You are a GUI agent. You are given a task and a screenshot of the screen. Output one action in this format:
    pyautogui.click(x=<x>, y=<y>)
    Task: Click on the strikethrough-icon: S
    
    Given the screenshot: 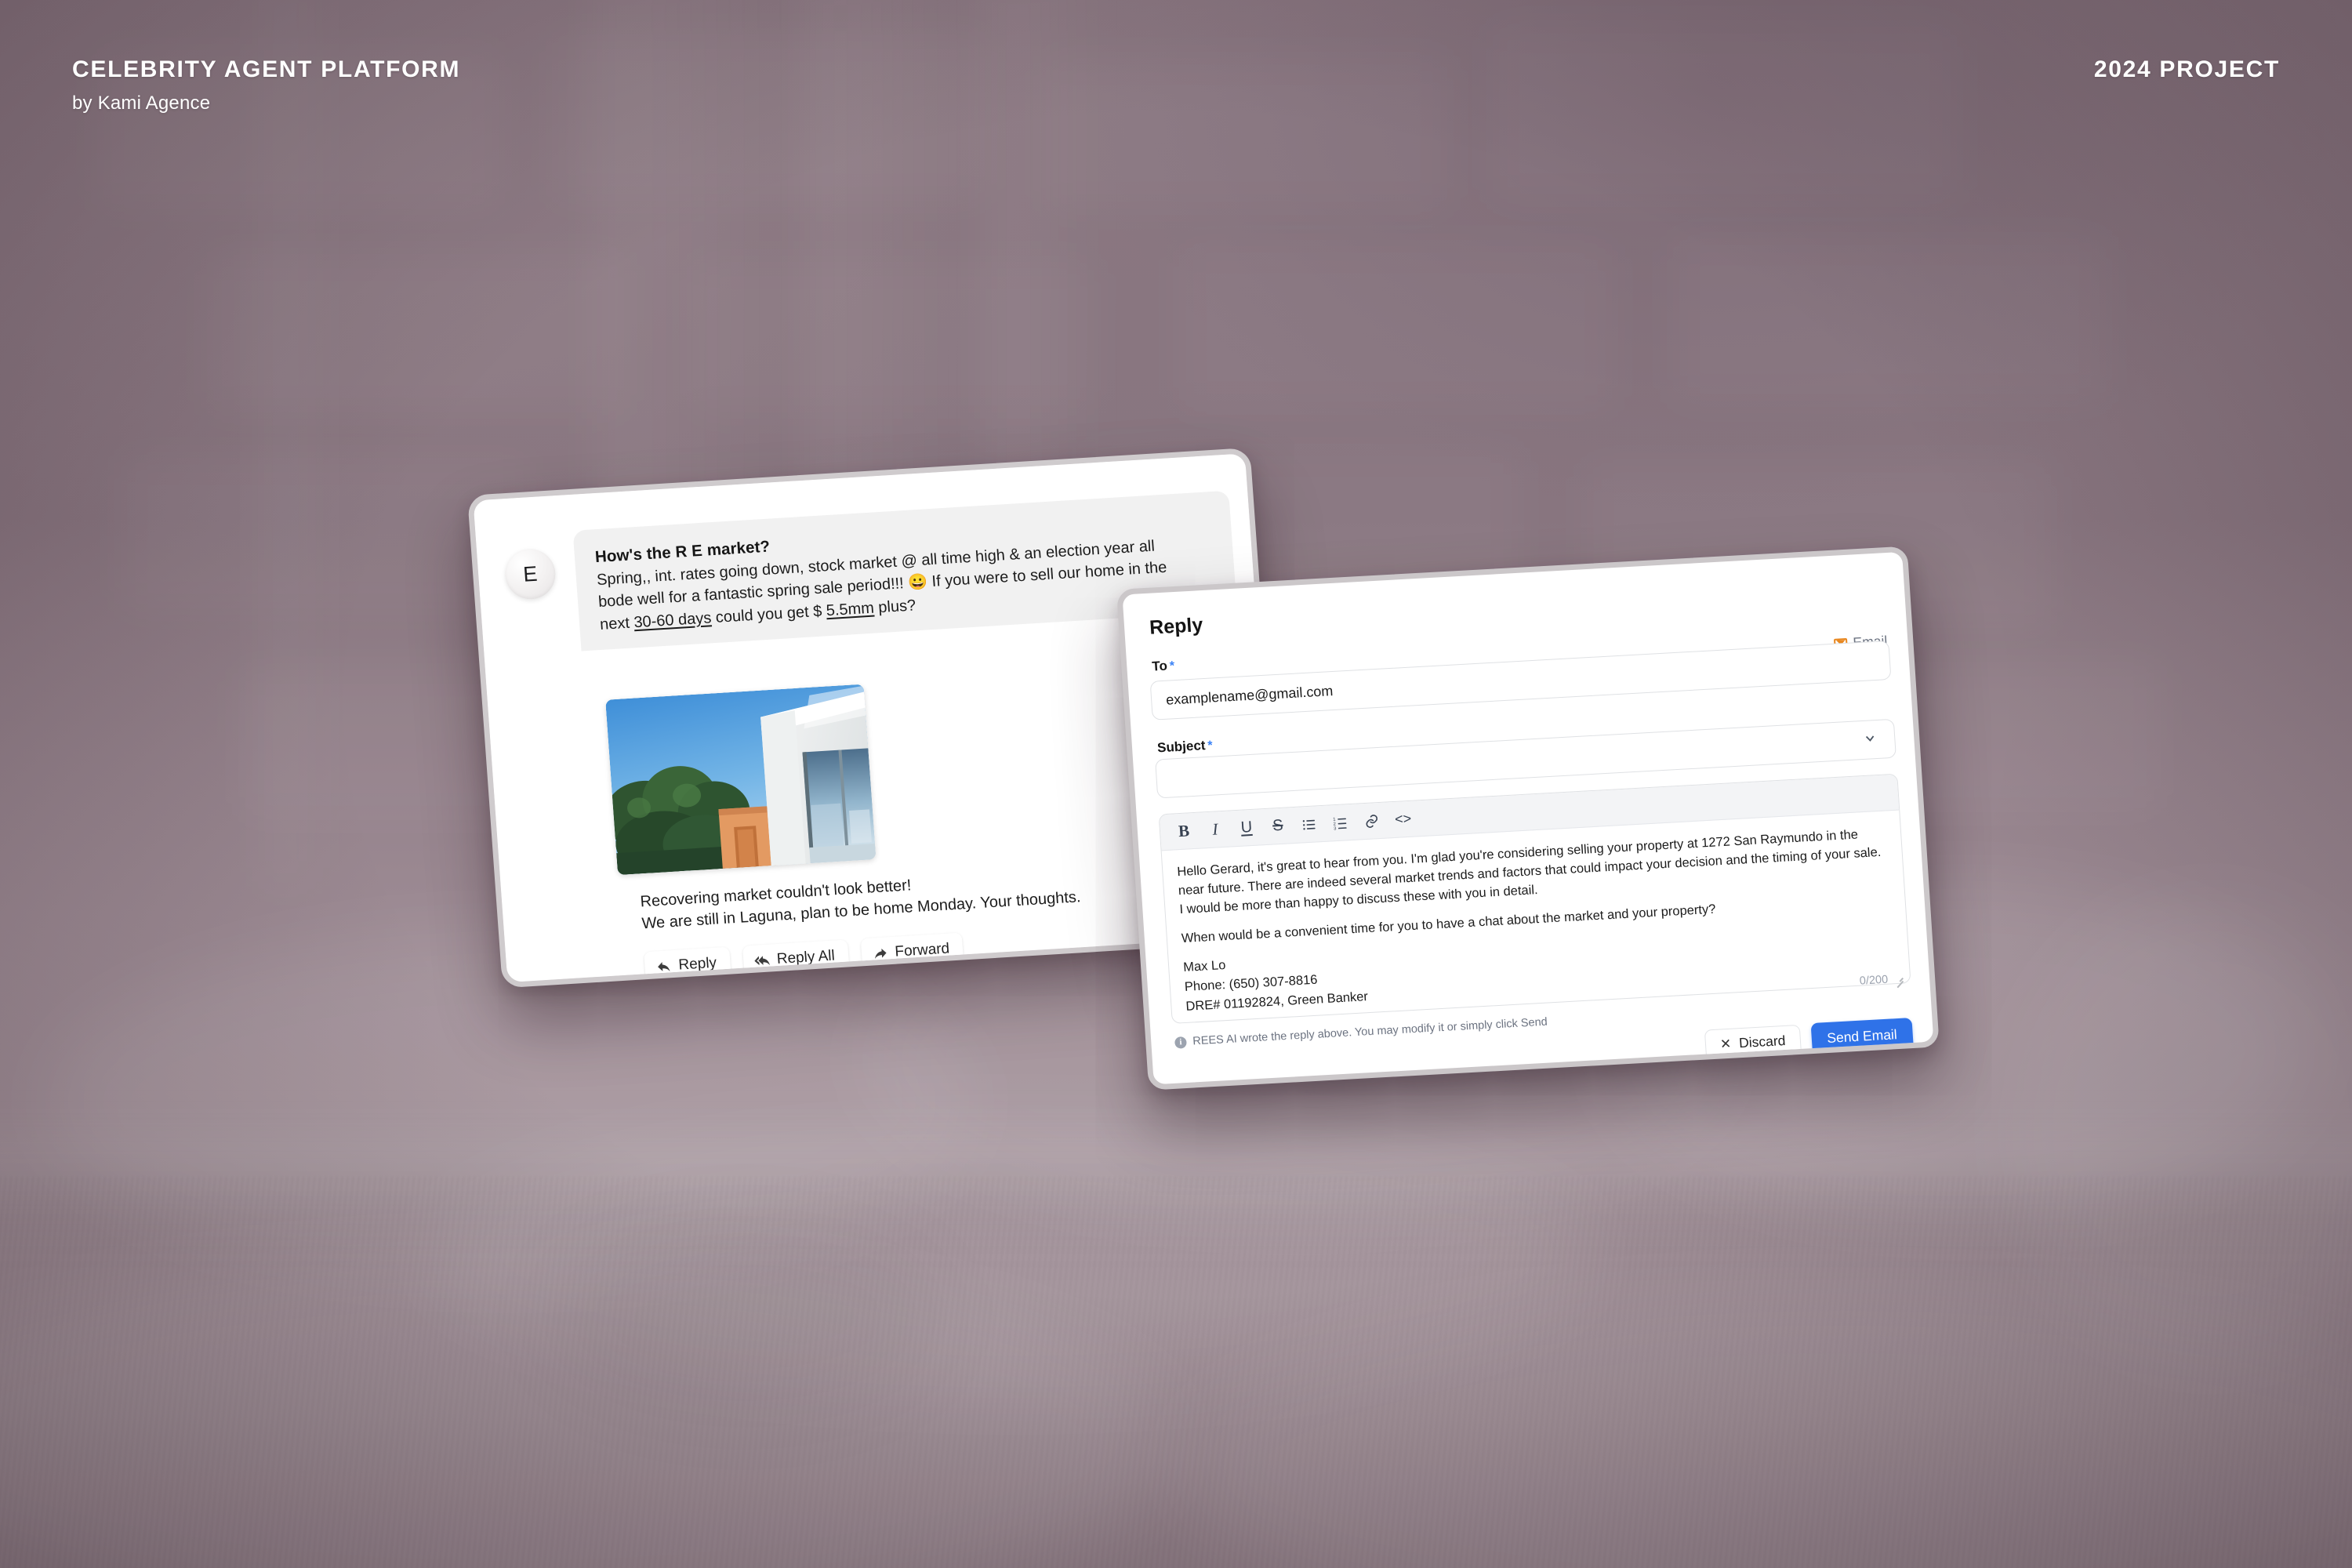 What is the action you would take?
    pyautogui.click(x=1278, y=826)
    